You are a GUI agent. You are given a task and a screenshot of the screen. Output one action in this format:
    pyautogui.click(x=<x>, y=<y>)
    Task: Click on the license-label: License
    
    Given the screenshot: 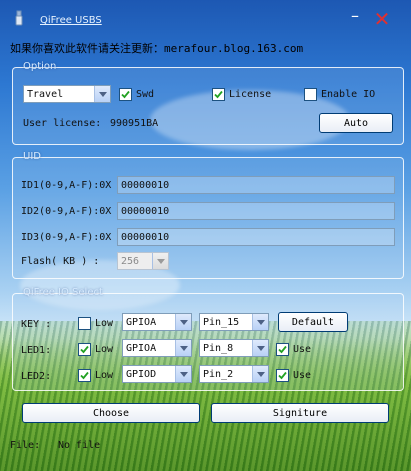 What is the action you would take?
    pyautogui.click(x=250, y=94)
    